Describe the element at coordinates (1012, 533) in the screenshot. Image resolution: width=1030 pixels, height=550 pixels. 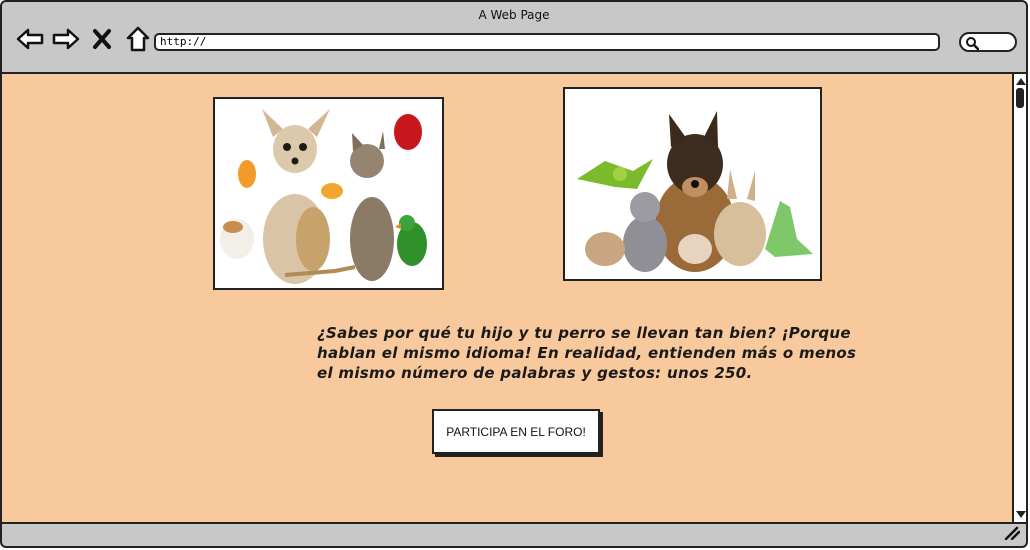
I see `resize-handle-icon` at that location.